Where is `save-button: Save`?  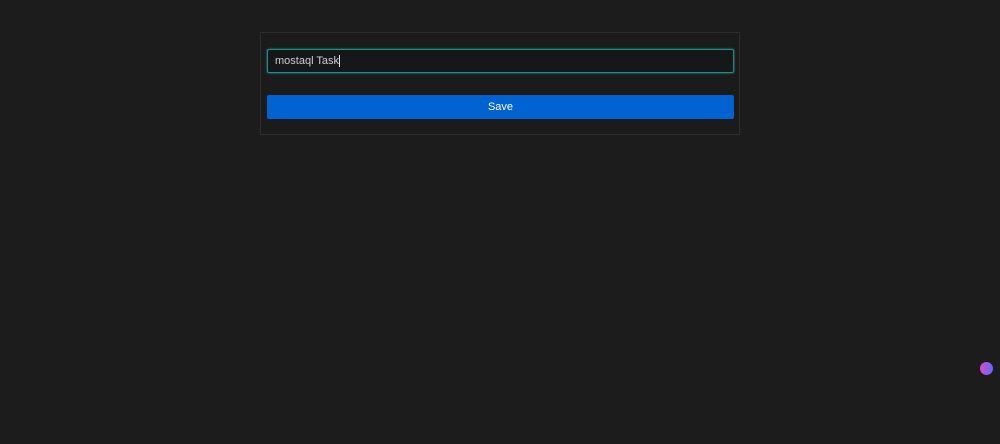 save-button: Save is located at coordinates (500, 107).